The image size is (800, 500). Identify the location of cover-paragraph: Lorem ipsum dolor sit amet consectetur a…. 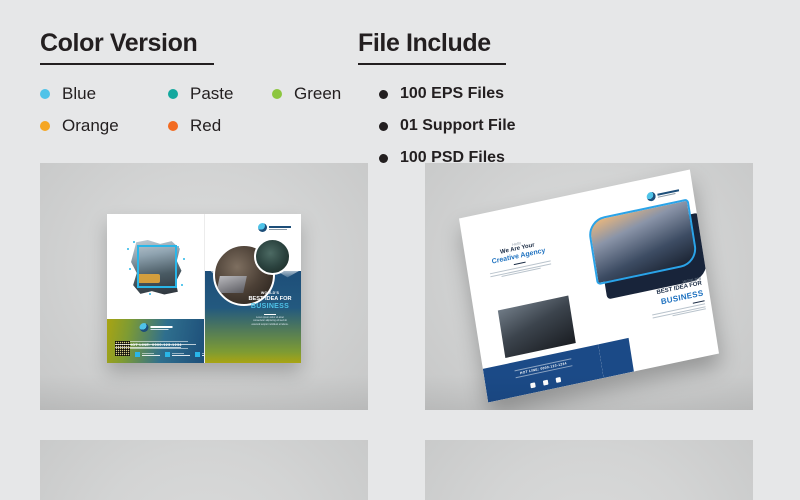
(270, 321).